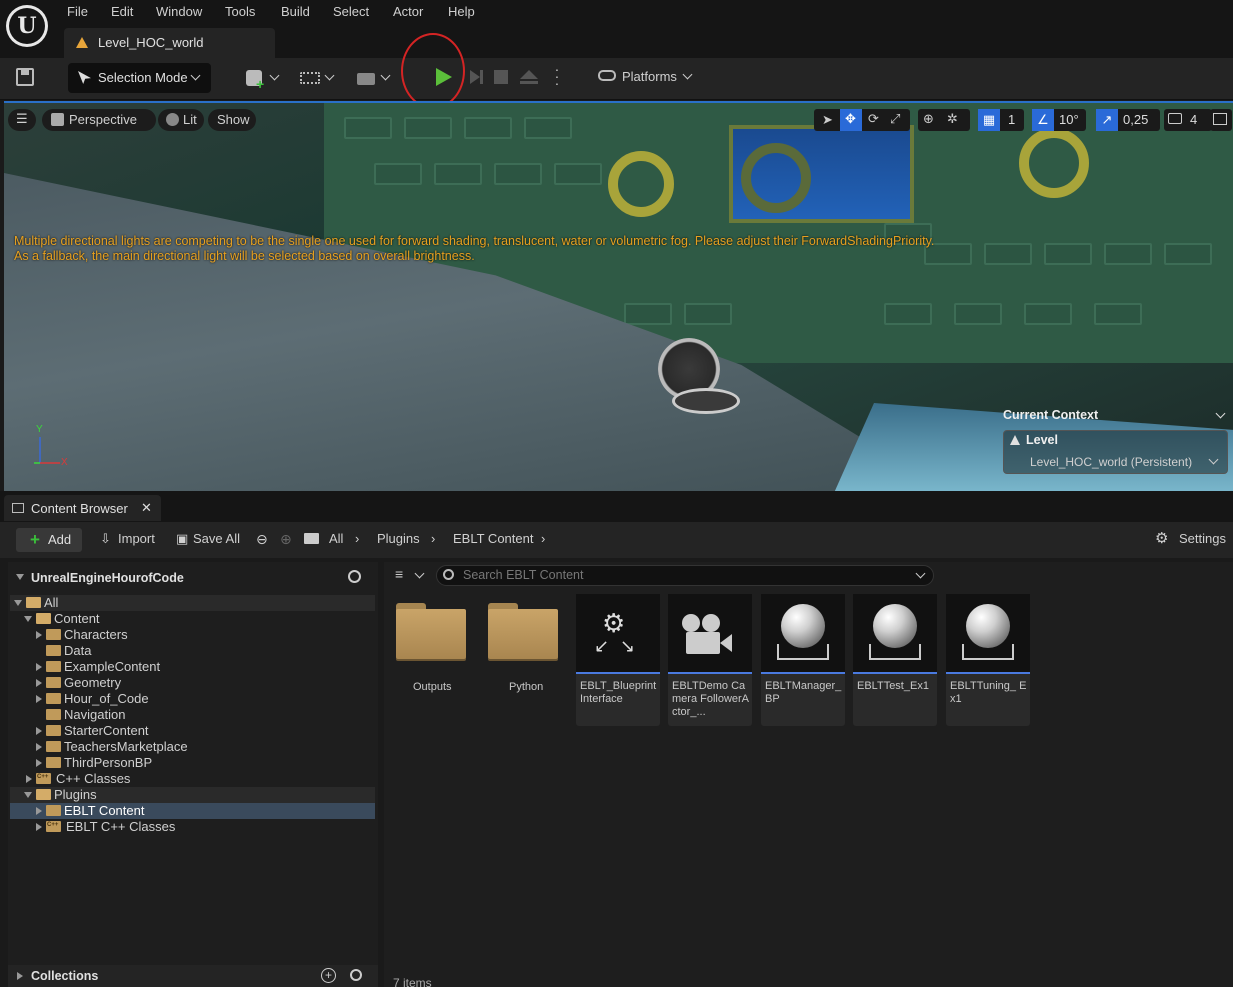  I want to click on menu-build: Build, so click(295, 11).